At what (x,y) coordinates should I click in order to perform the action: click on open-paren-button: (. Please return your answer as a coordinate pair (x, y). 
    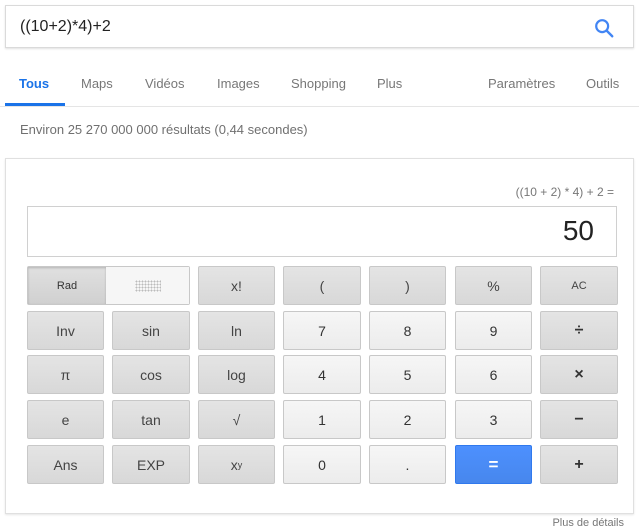
    Looking at the image, I should click on (322, 285).